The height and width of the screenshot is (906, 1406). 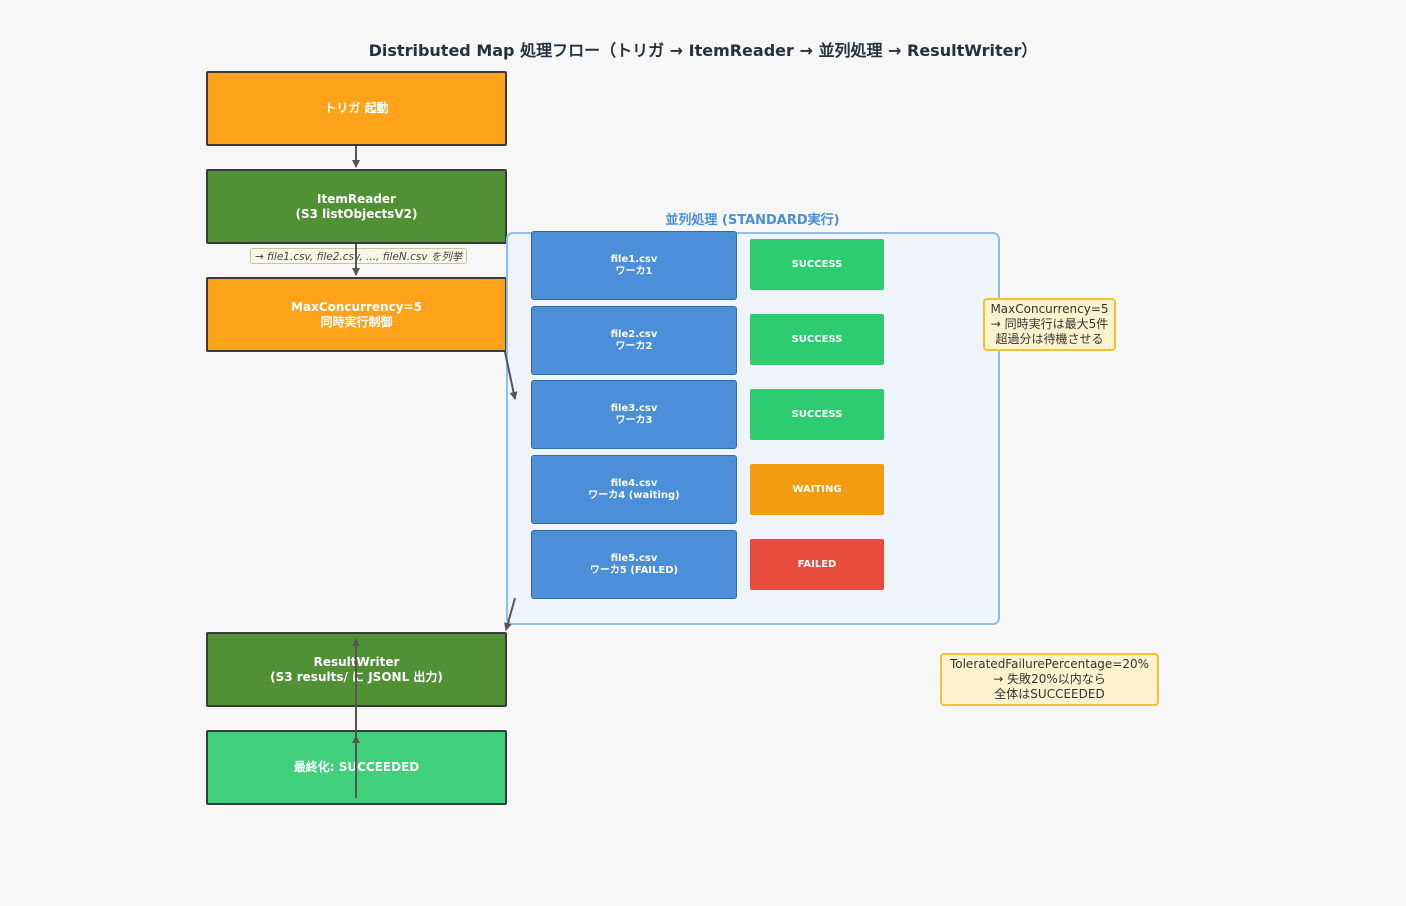 I want to click on arrow-panel-to-writer, so click(x=510, y=614).